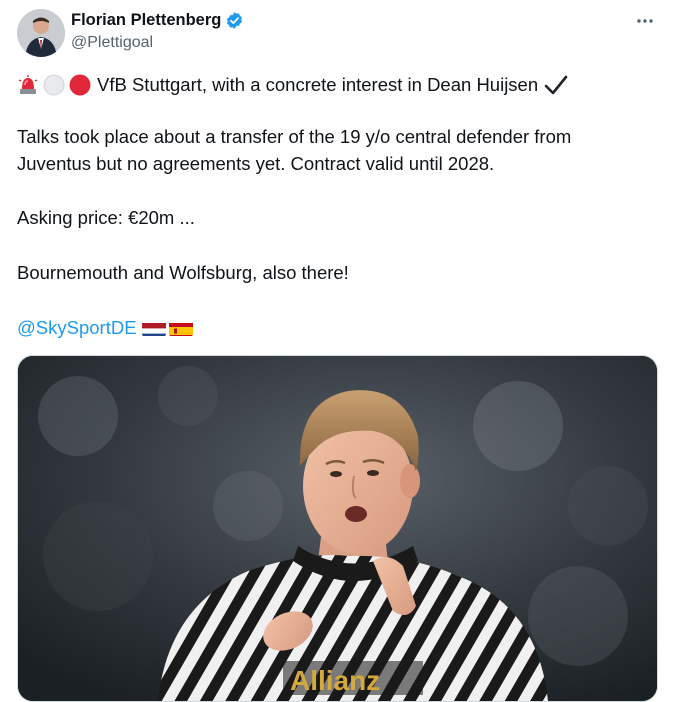  I want to click on tweet-line-5: Bournemouth and Wolfsburg, also there!, so click(183, 272).